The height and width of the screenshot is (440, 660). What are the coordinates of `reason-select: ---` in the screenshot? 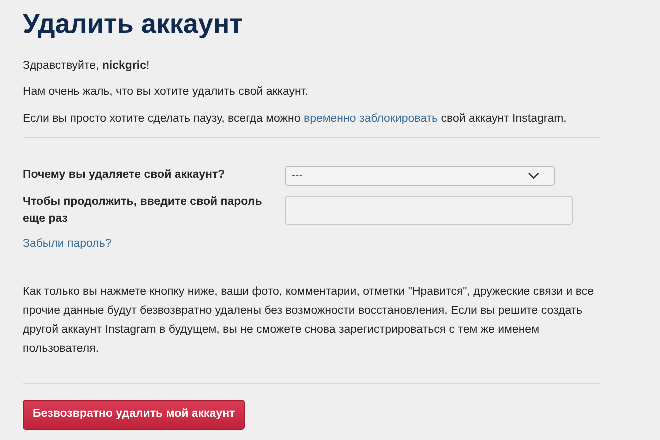 It's located at (420, 176).